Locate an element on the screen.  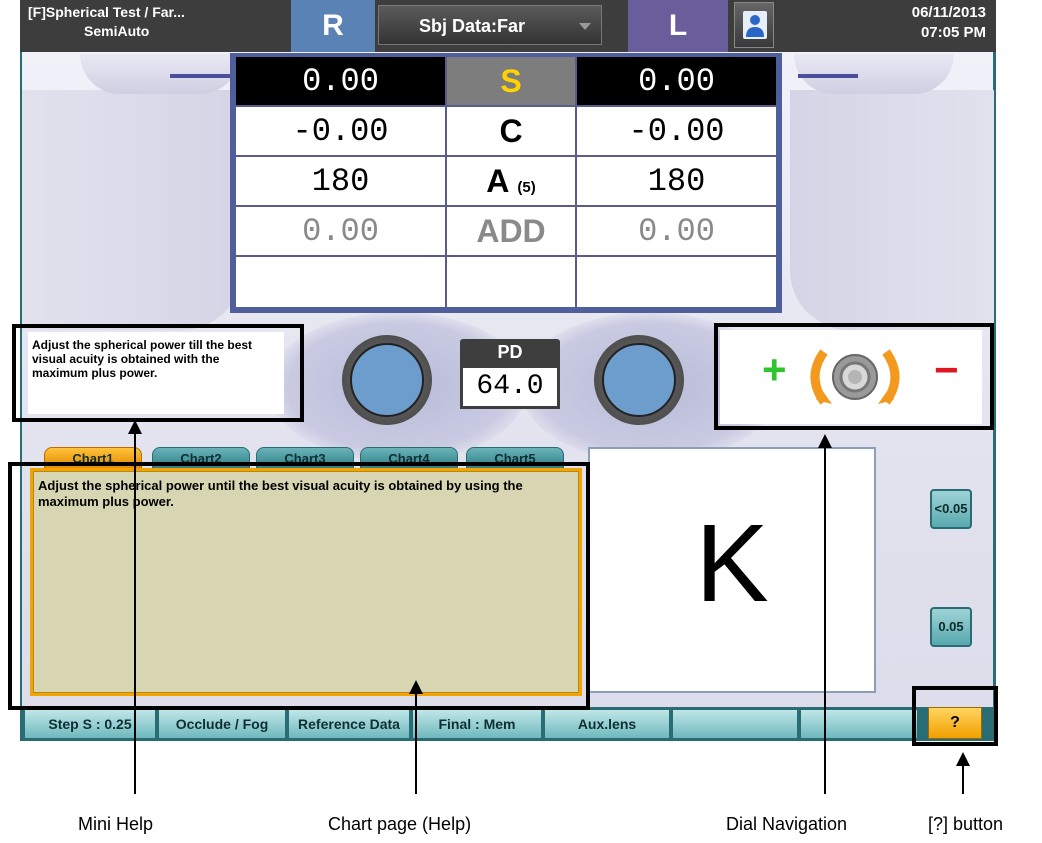
add-right-value: 0.00 is located at coordinates (341, 232).